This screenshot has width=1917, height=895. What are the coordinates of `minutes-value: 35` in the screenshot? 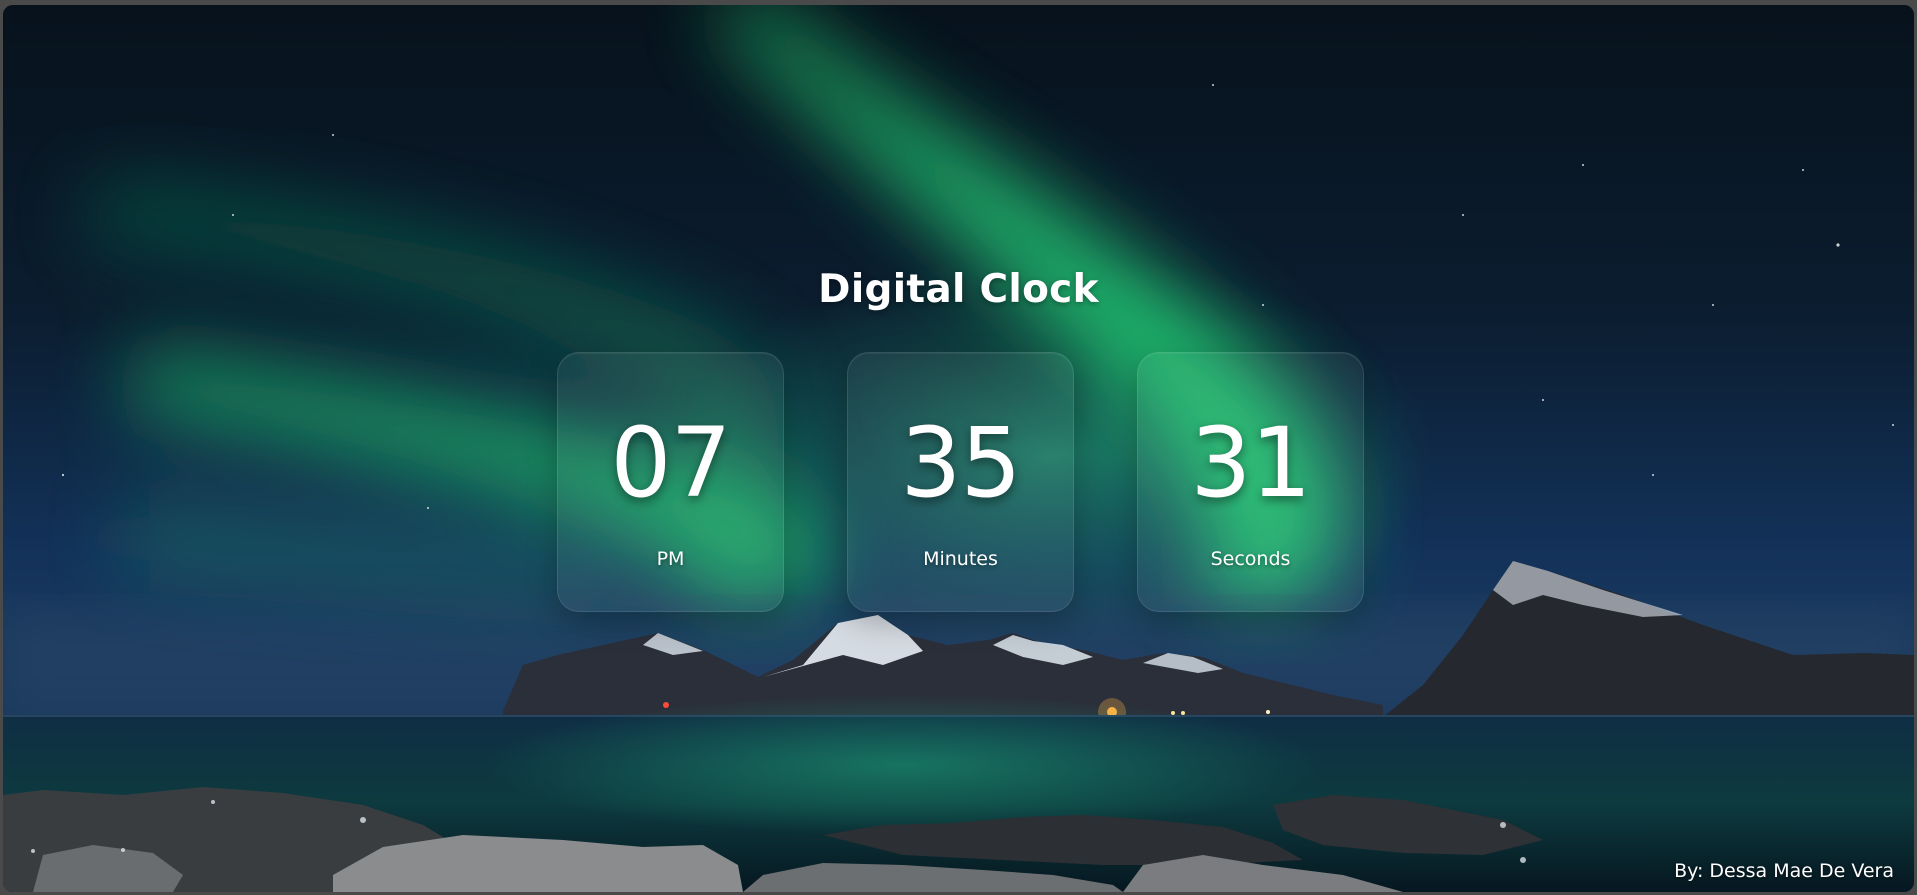 It's located at (960, 463).